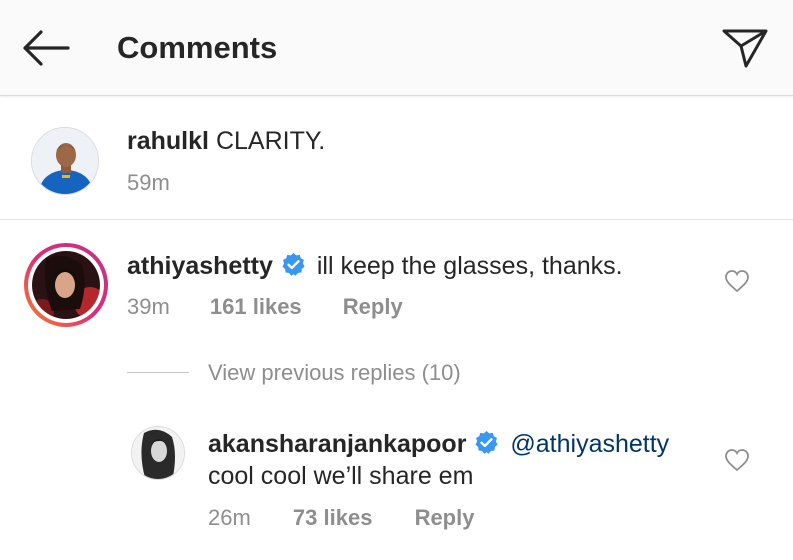 Image resolution: width=793 pixels, height=560 pixels. I want to click on comment-avatar, so click(66, 285).